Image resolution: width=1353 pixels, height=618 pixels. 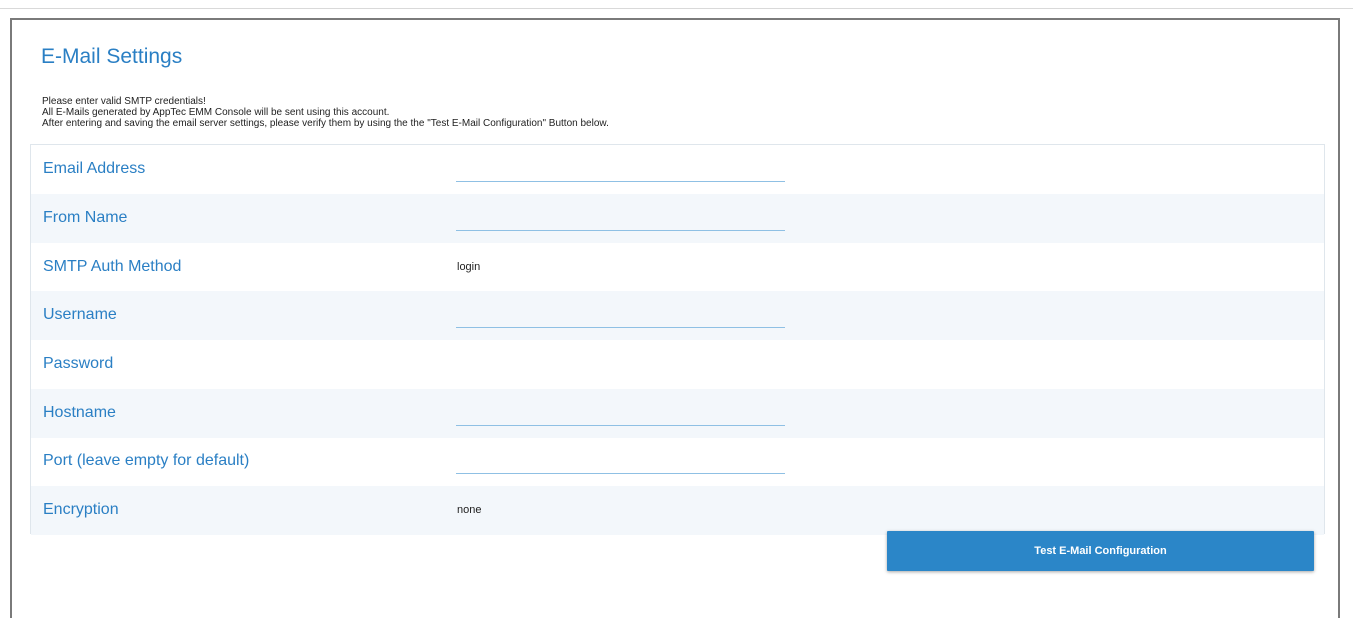 What do you see at coordinates (620, 316) in the screenshot?
I see `username-input` at bounding box center [620, 316].